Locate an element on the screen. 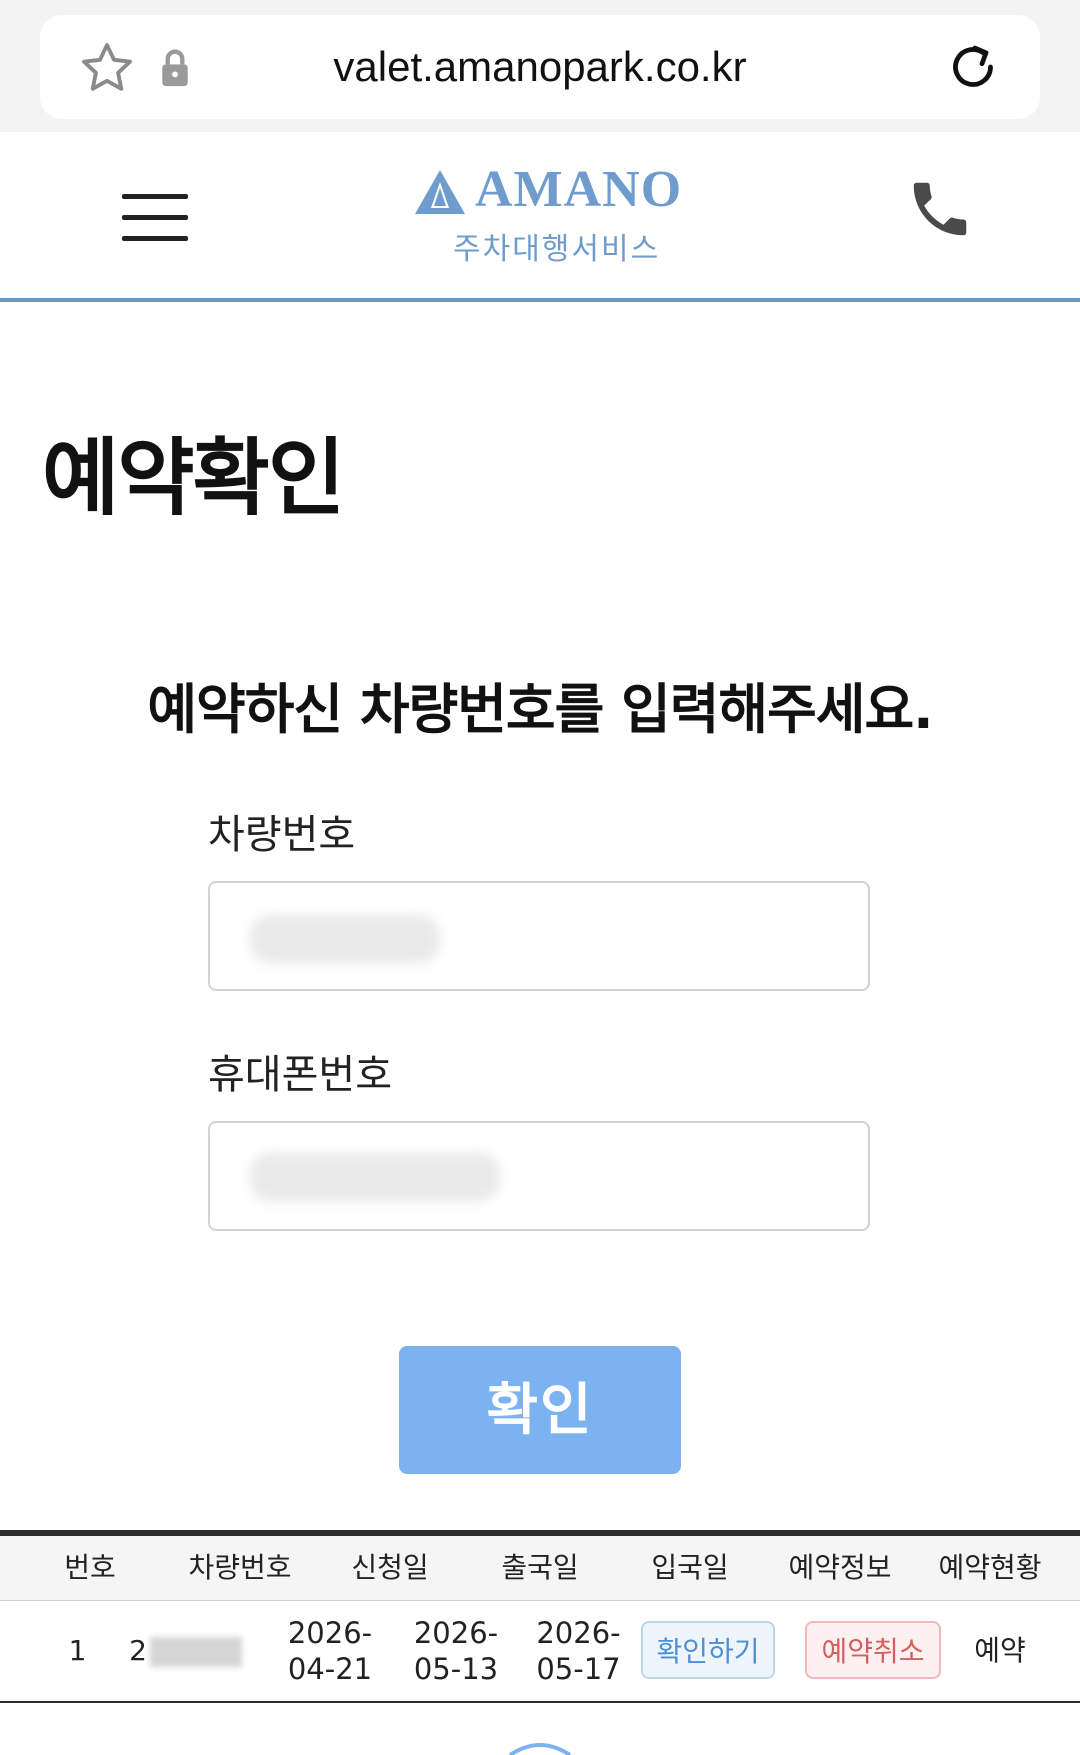 The width and height of the screenshot is (1080, 1755). header-reservation-info: 예약정보 is located at coordinates (840, 1567).